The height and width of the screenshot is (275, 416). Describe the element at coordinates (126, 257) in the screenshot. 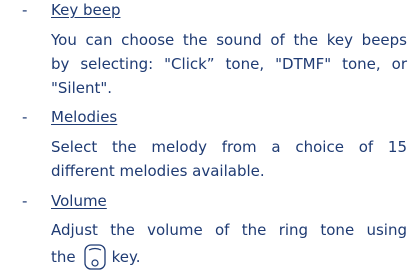

I see `item-text-fragment: key.` at that location.